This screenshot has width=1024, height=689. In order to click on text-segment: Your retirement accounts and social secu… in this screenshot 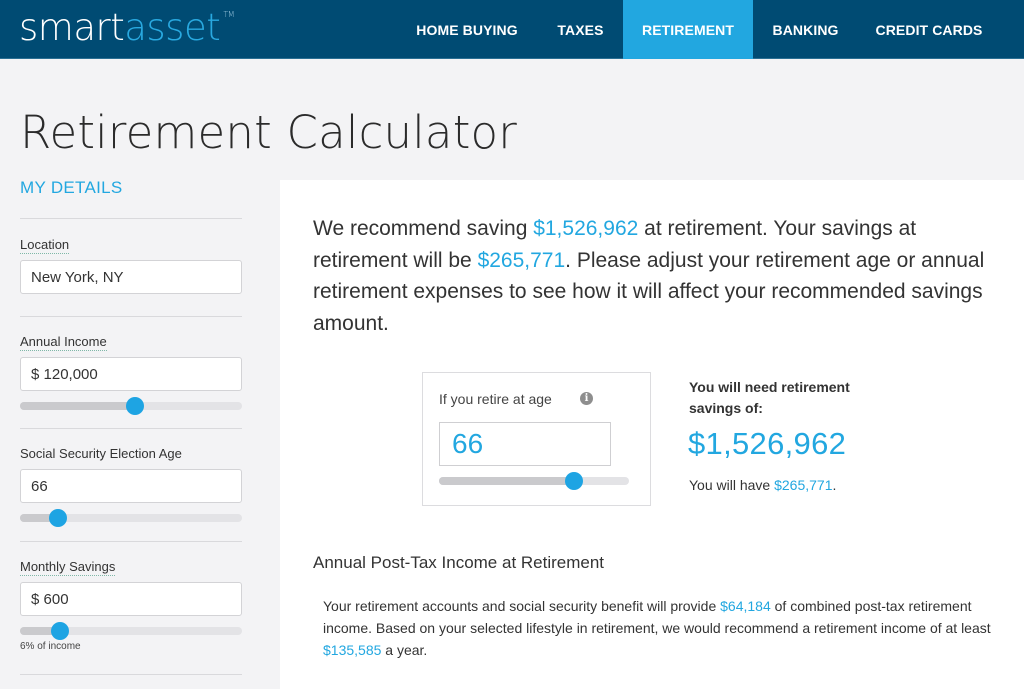, I will do `click(522, 606)`.